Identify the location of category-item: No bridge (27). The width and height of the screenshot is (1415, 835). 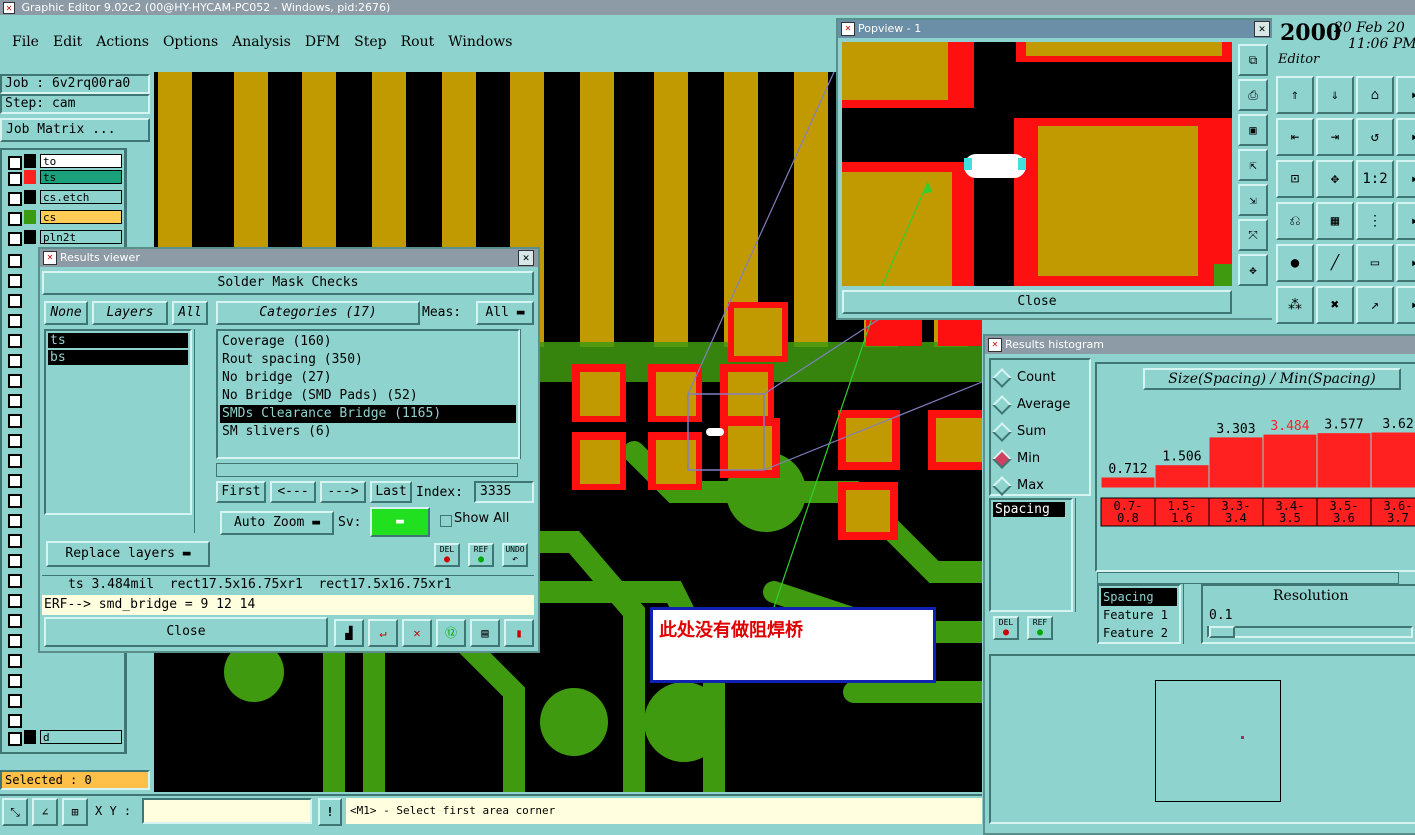
(368, 378).